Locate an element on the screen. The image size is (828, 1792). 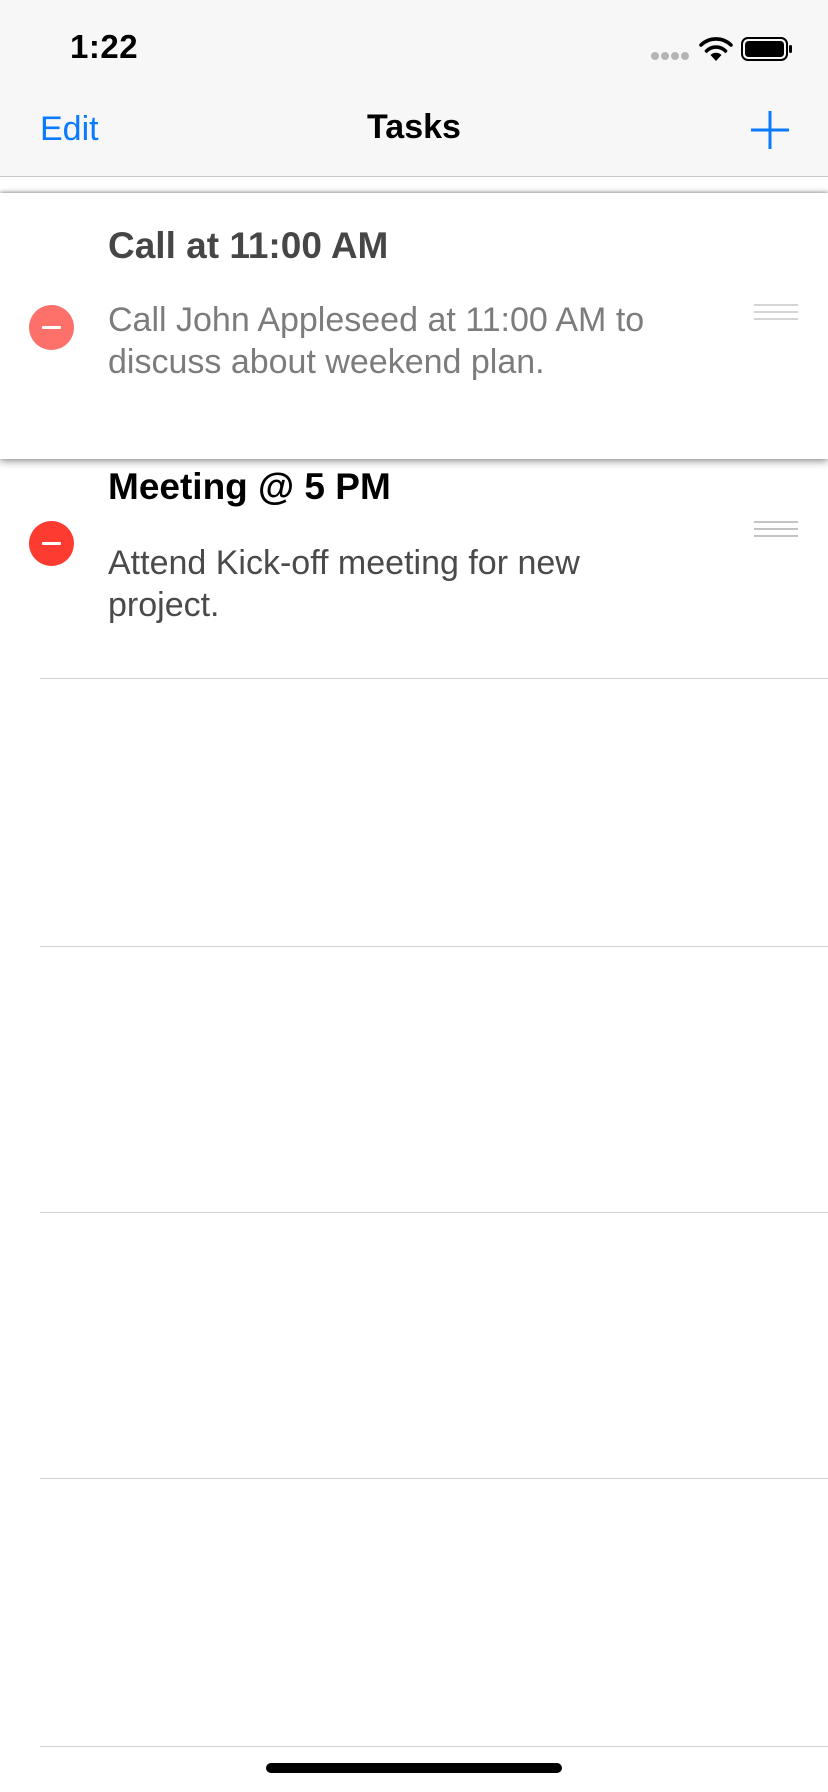
page-title: Tasks is located at coordinates (414, 127).